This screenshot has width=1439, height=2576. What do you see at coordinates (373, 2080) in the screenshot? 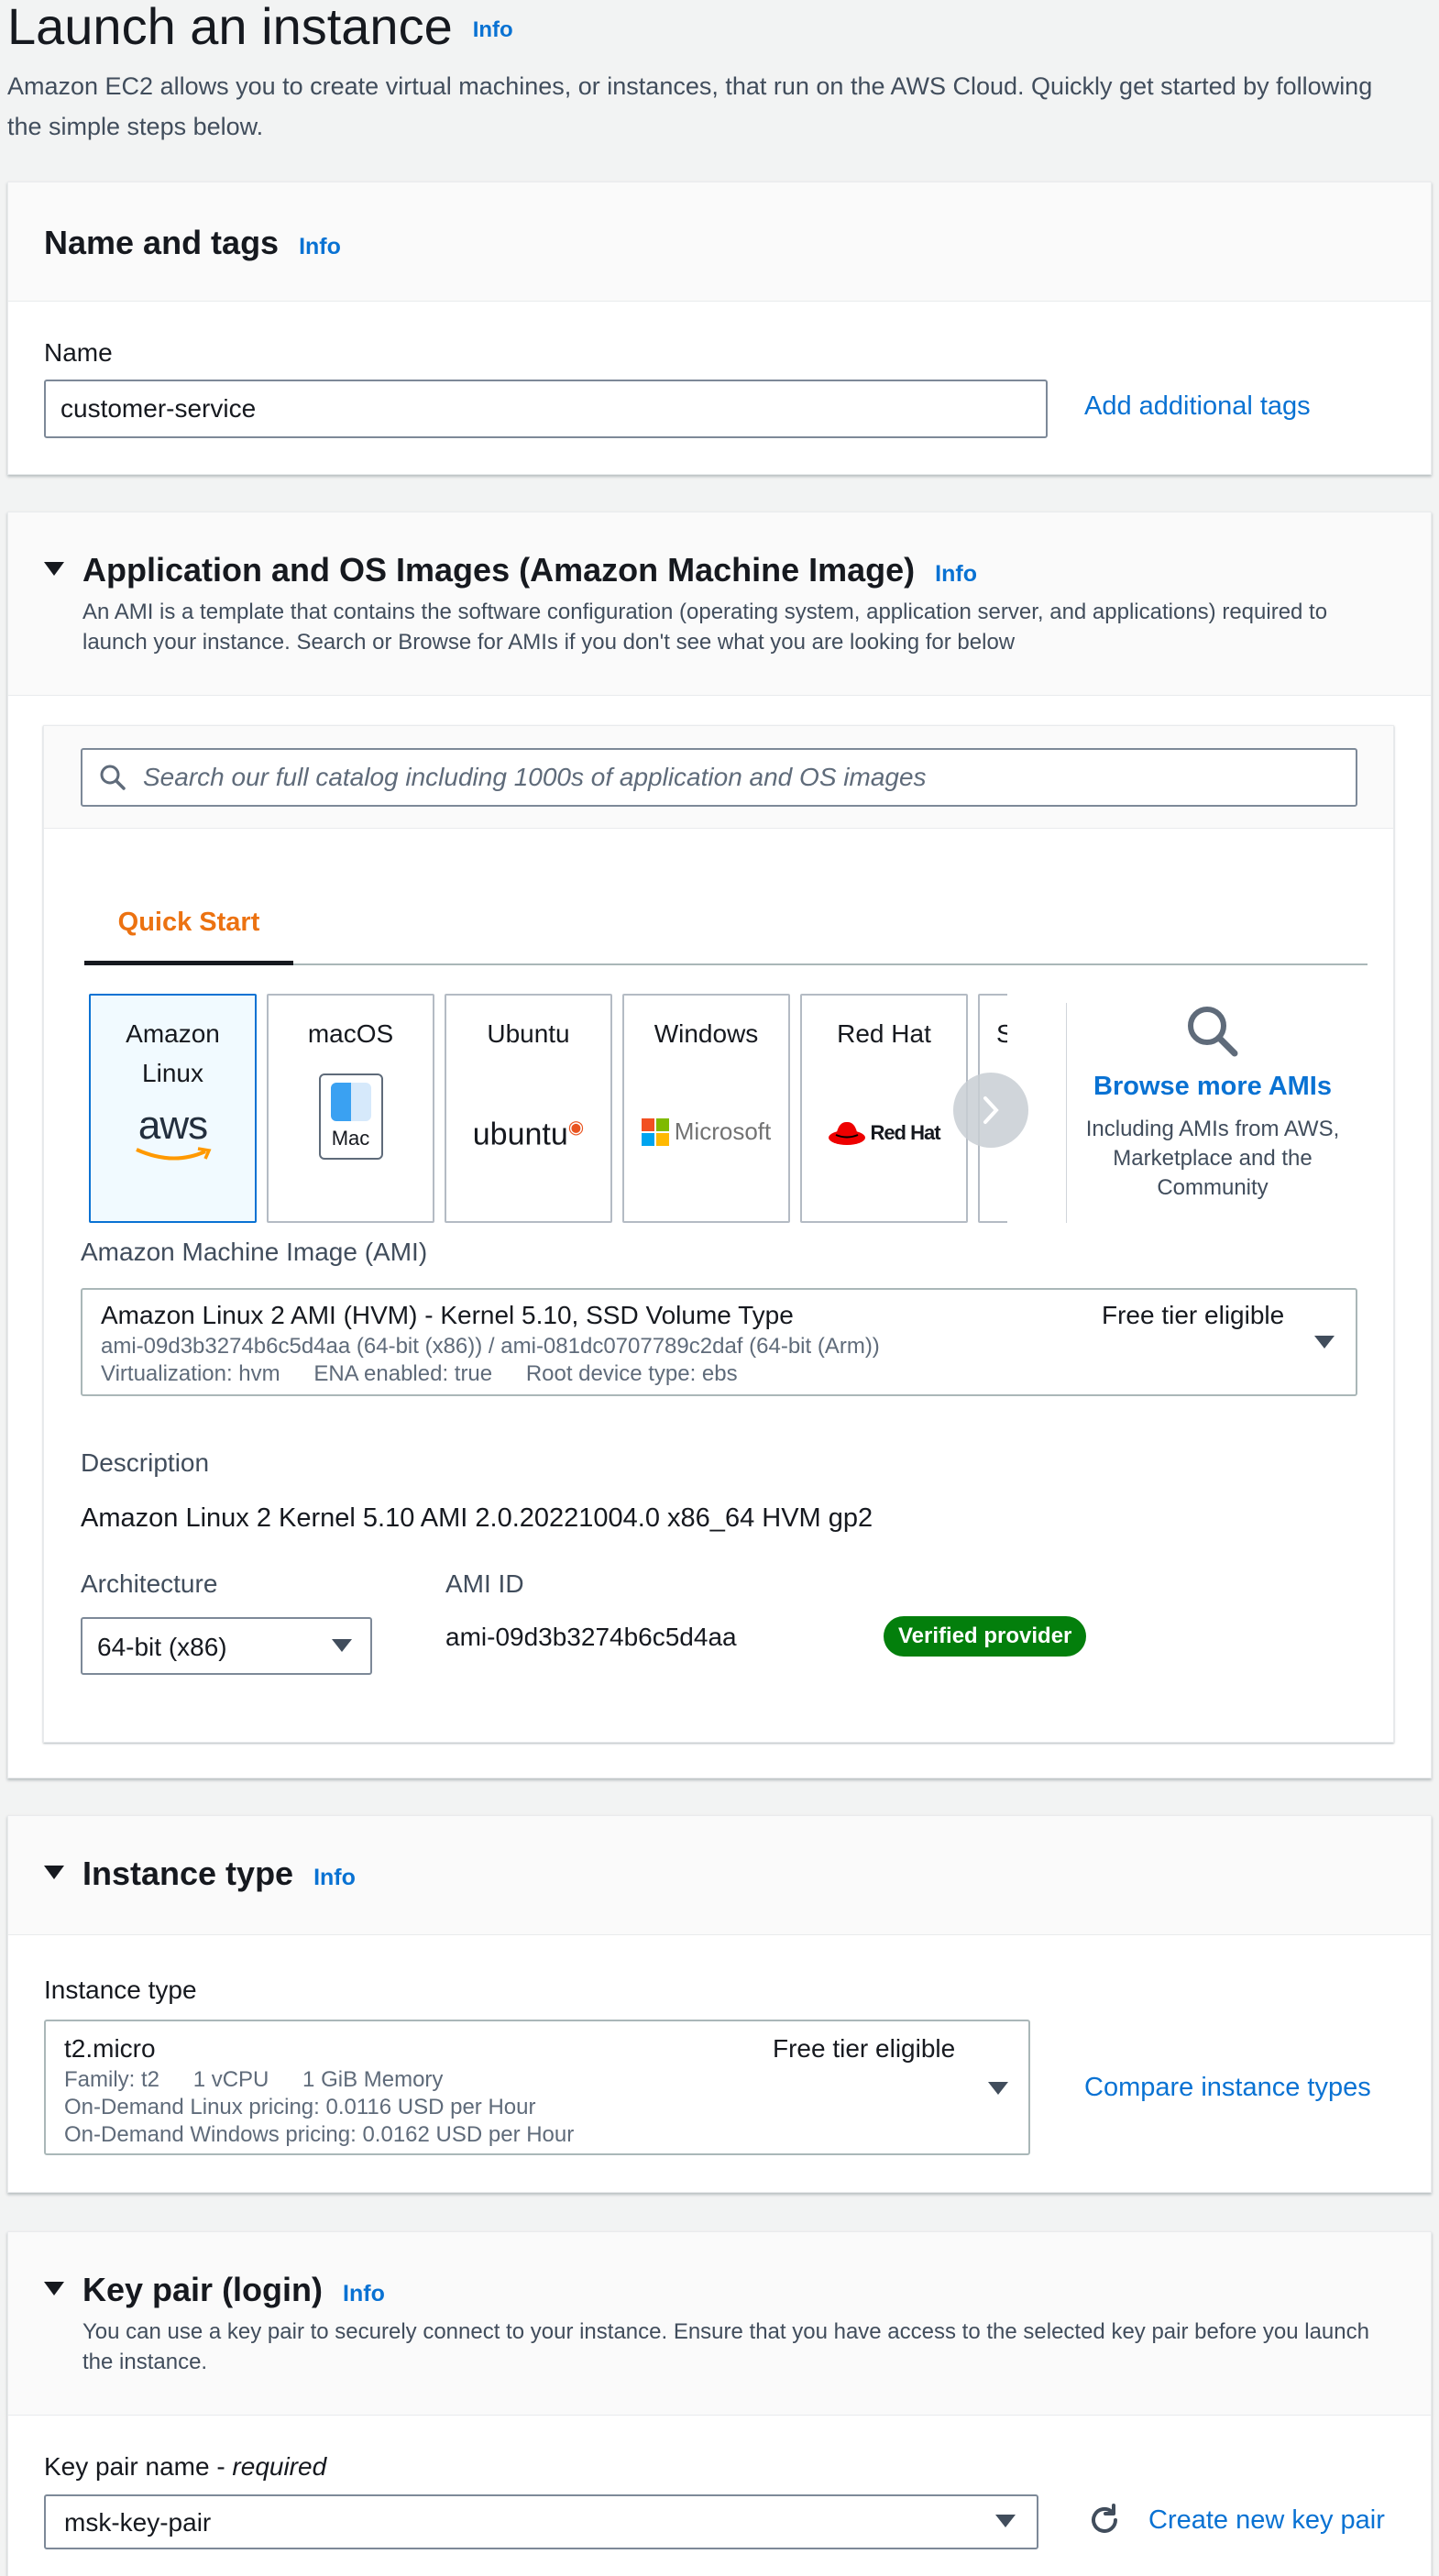
I see `instance-memory: 1 GiB Memory` at bounding box center [373, 2080].